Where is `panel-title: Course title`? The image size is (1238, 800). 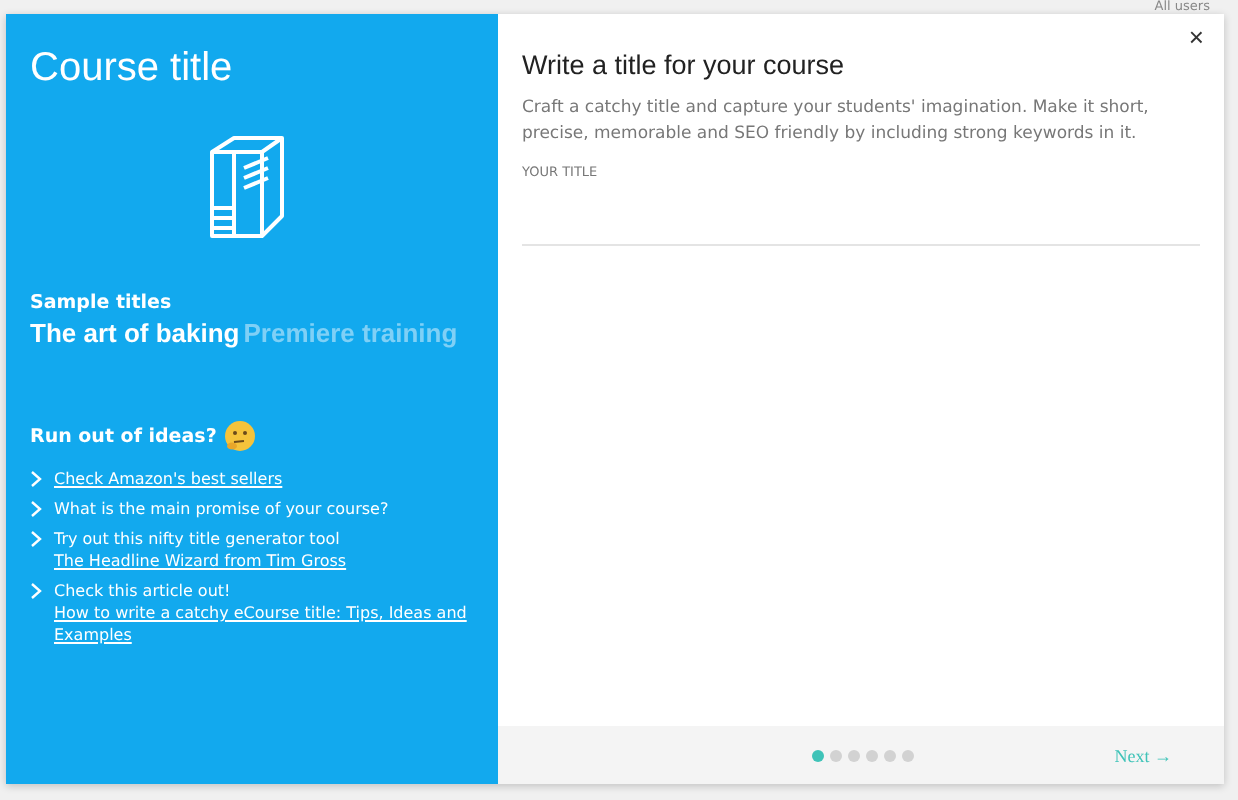 panel-title: Course title is located at coordinates (132, 69).